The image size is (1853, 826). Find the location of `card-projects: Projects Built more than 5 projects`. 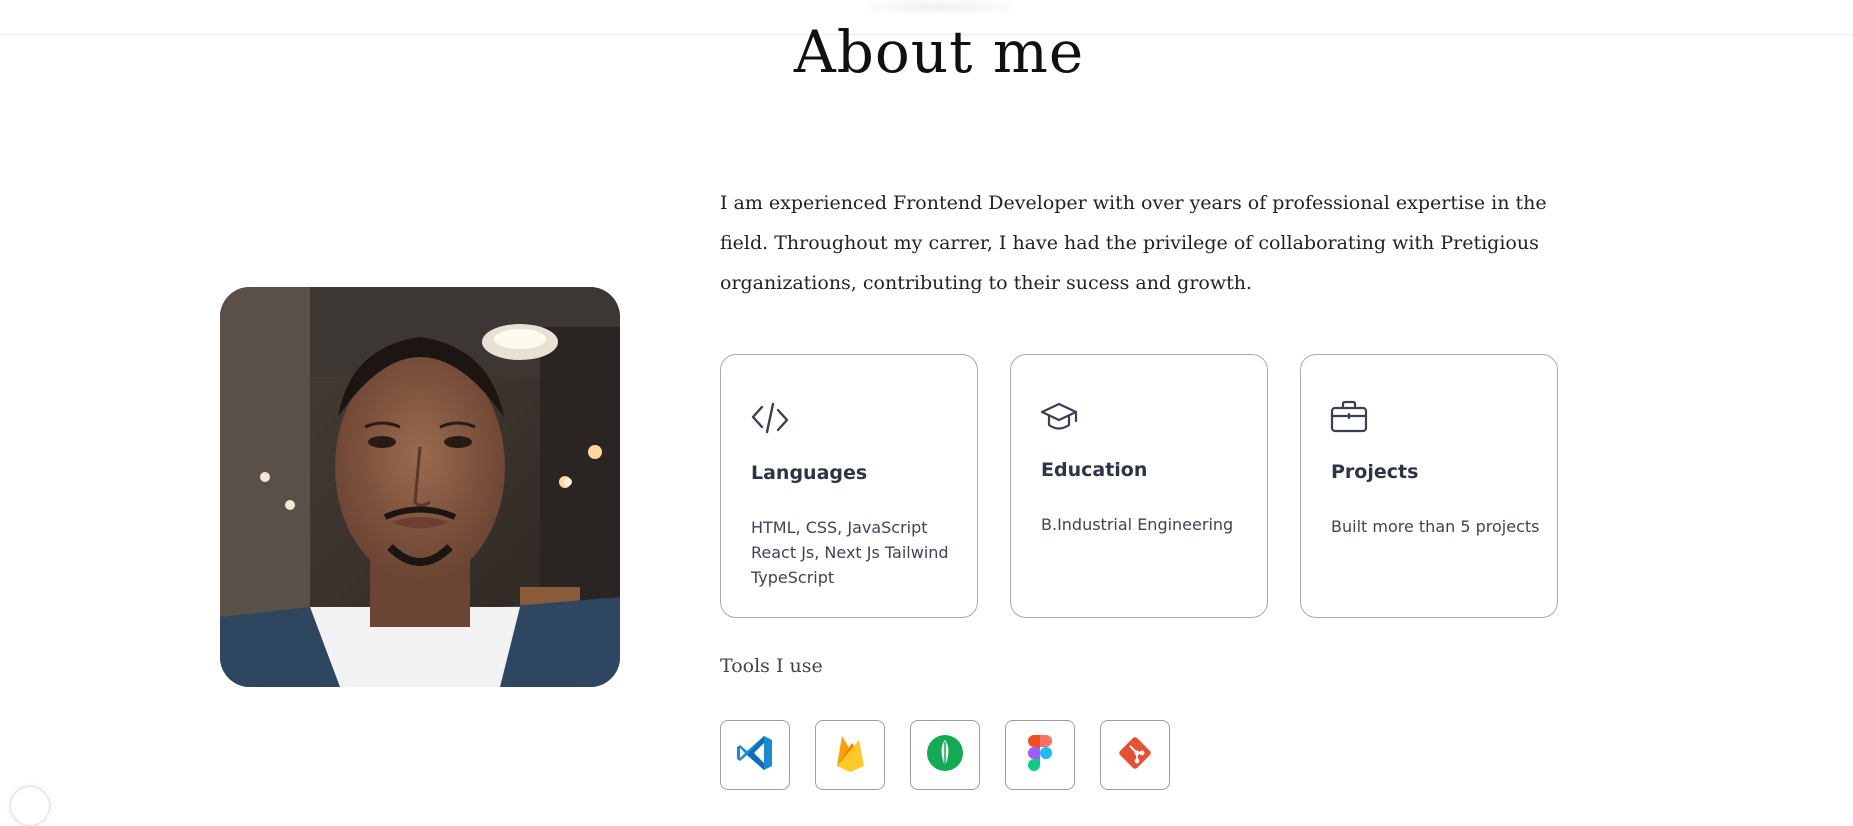

card-projects: Projects Built more than 5 projects is located at coordinates (1429, 486).